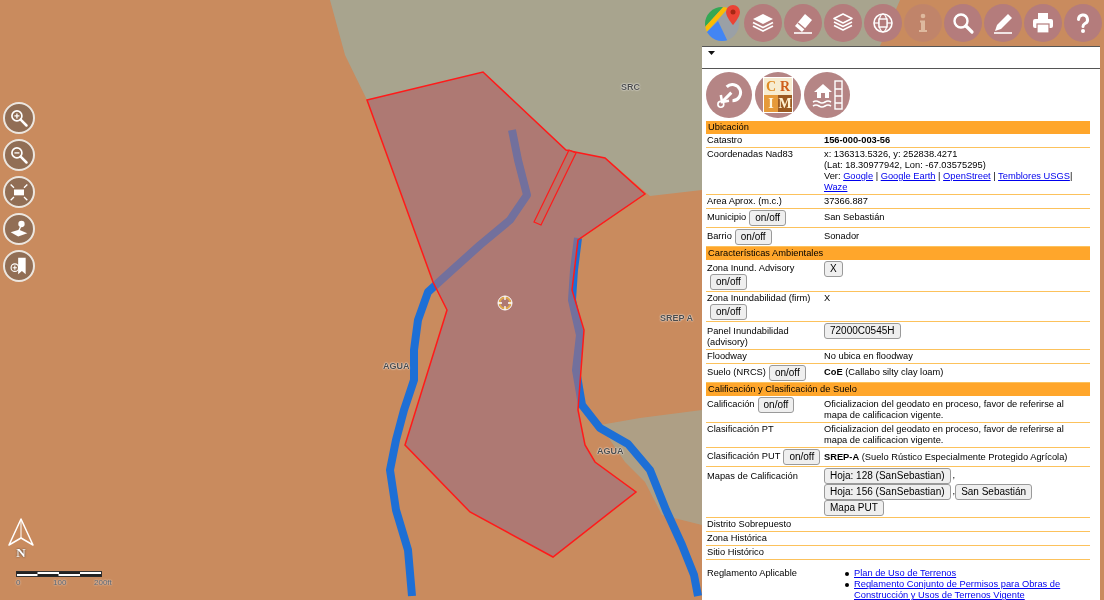 This screenshot has height=600, width=1104. Describe the element at coordinates (18, 582) in the screenshot. I see `scale-label: 0` at that location.